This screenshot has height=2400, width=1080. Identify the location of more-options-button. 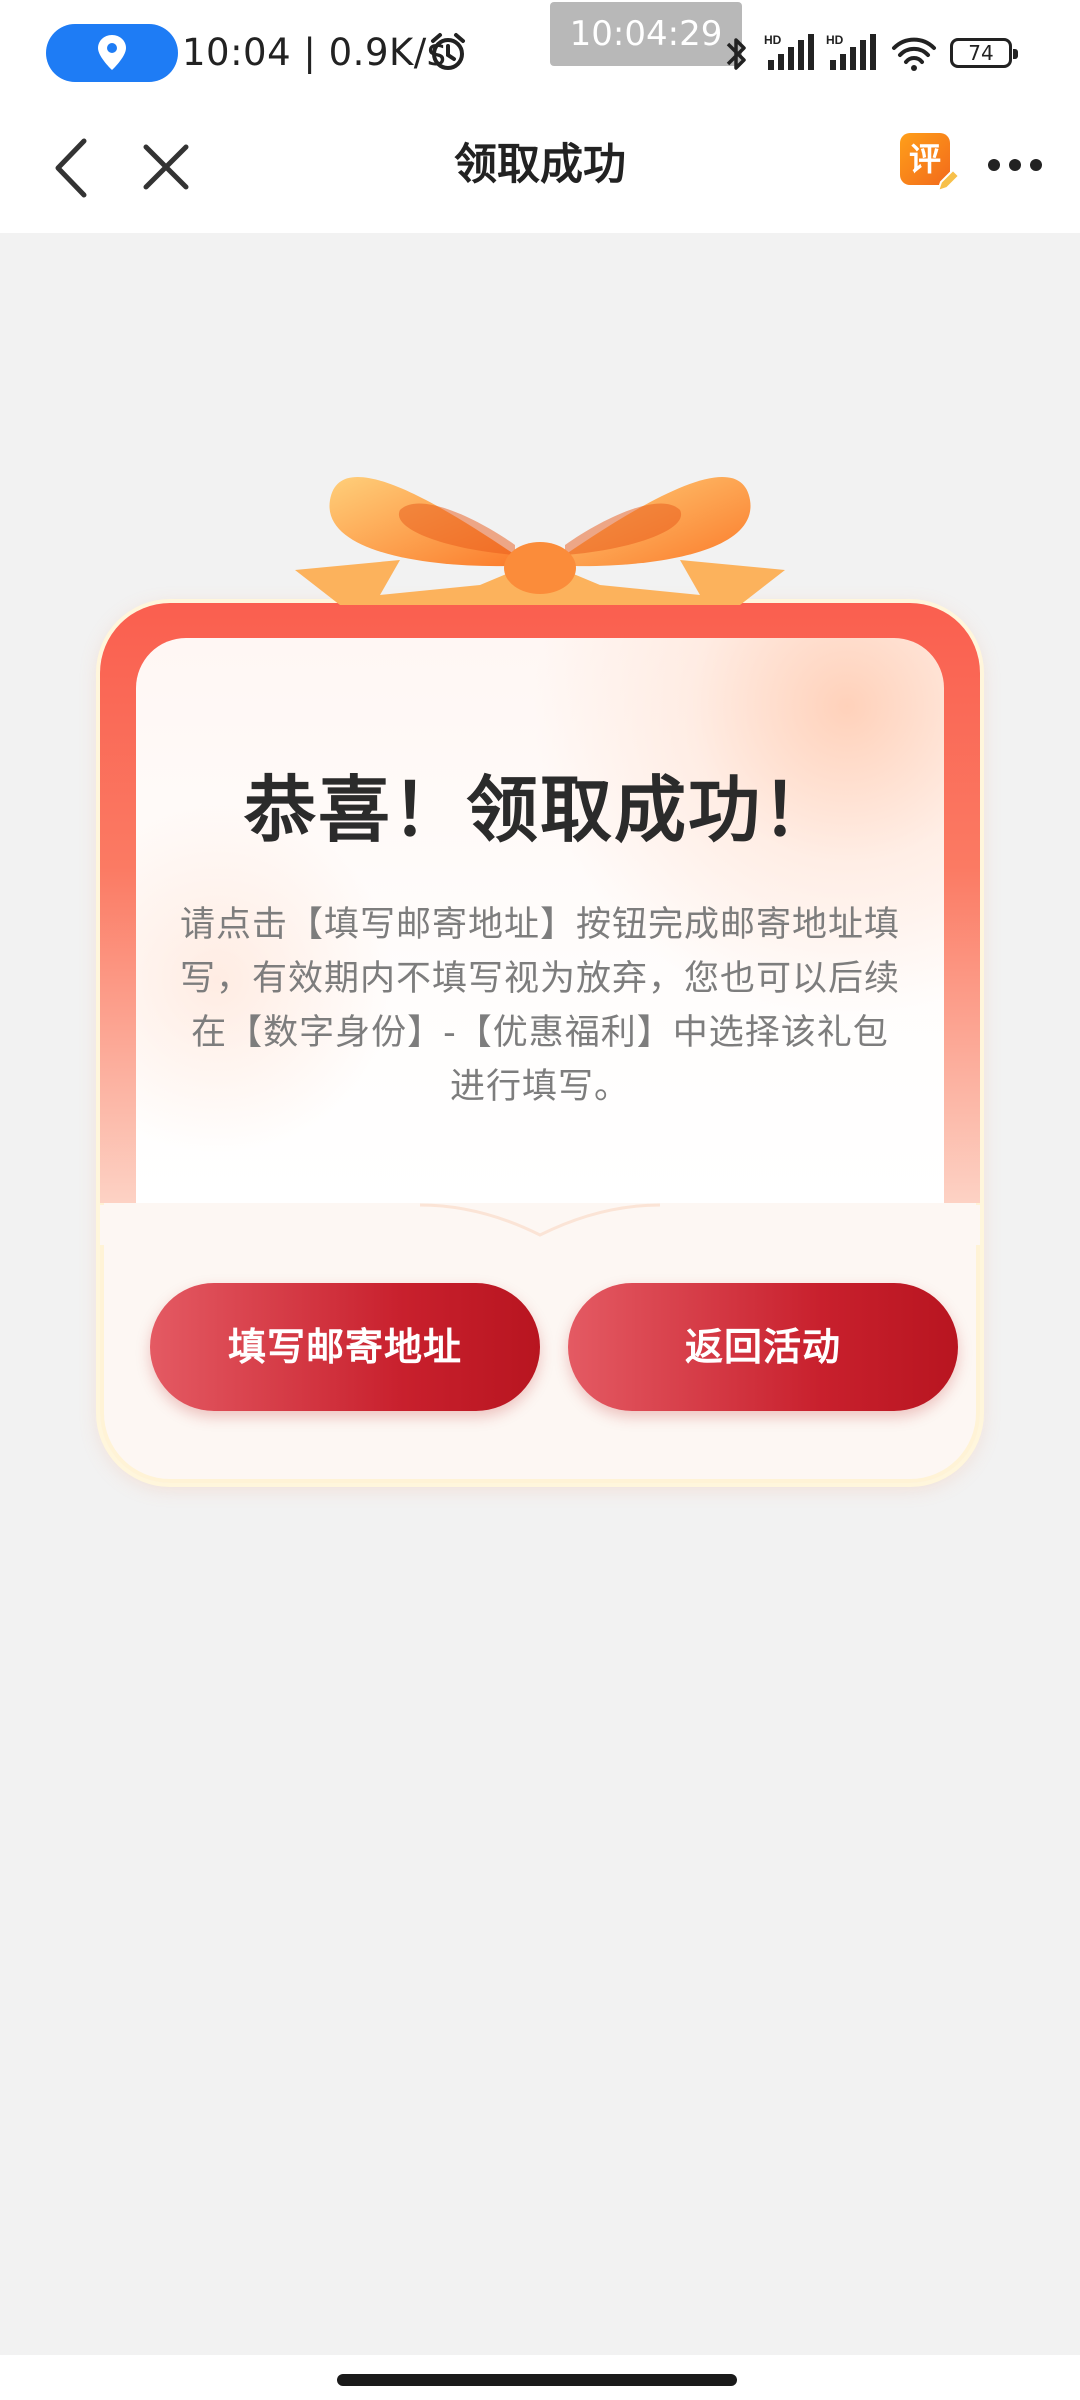
(1015, 165).